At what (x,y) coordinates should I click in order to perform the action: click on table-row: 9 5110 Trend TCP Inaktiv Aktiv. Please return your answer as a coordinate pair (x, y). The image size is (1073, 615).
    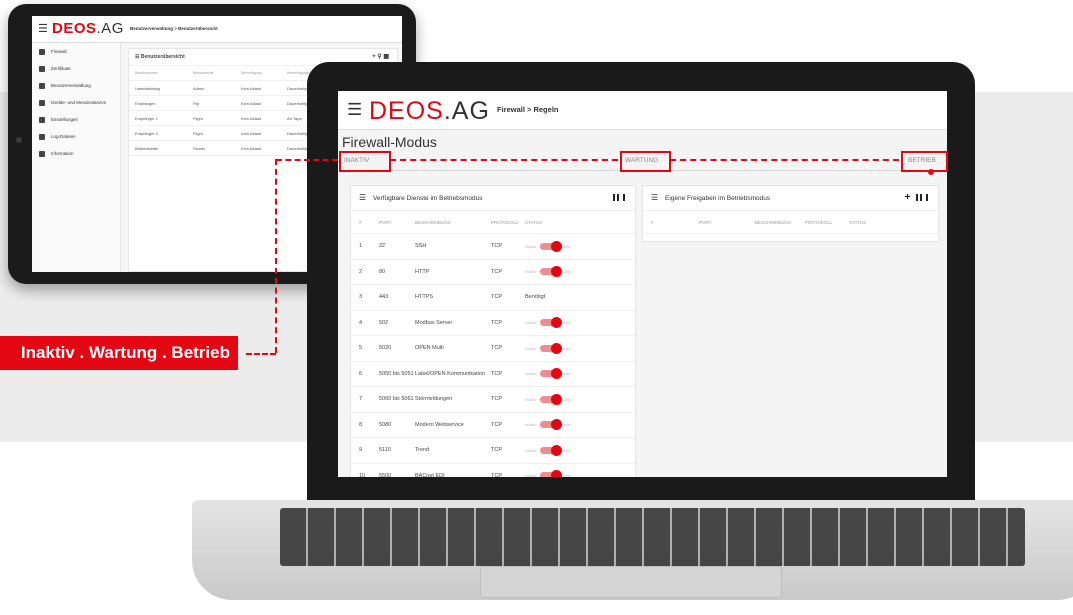
    Looking at the image, I should click on (493, 451).